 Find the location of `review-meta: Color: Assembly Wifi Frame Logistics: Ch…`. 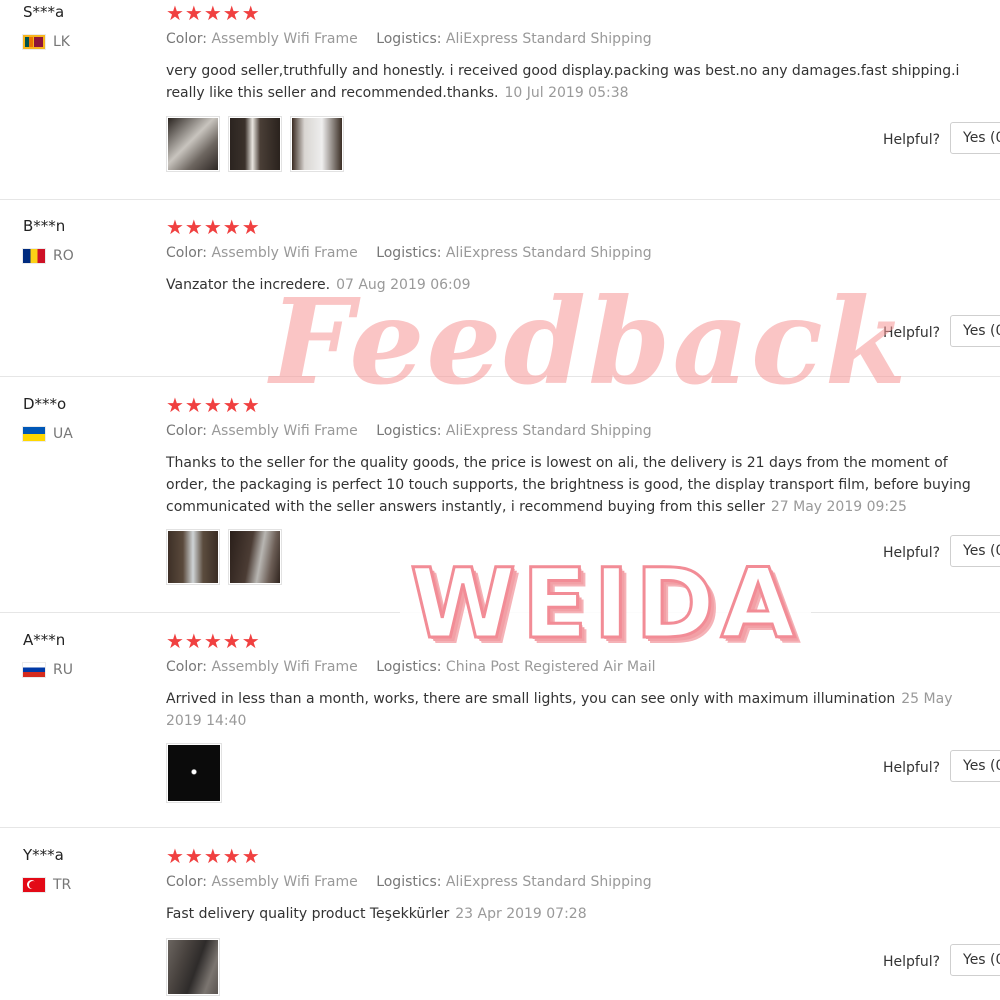

review-meta: Color: Assembly Wifi Frame Logistics: Ch… is located at coordinates (411, 667).